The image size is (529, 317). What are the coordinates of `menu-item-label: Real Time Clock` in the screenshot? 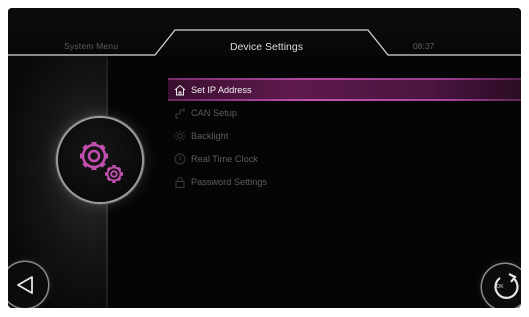 It's located at (224, 158).